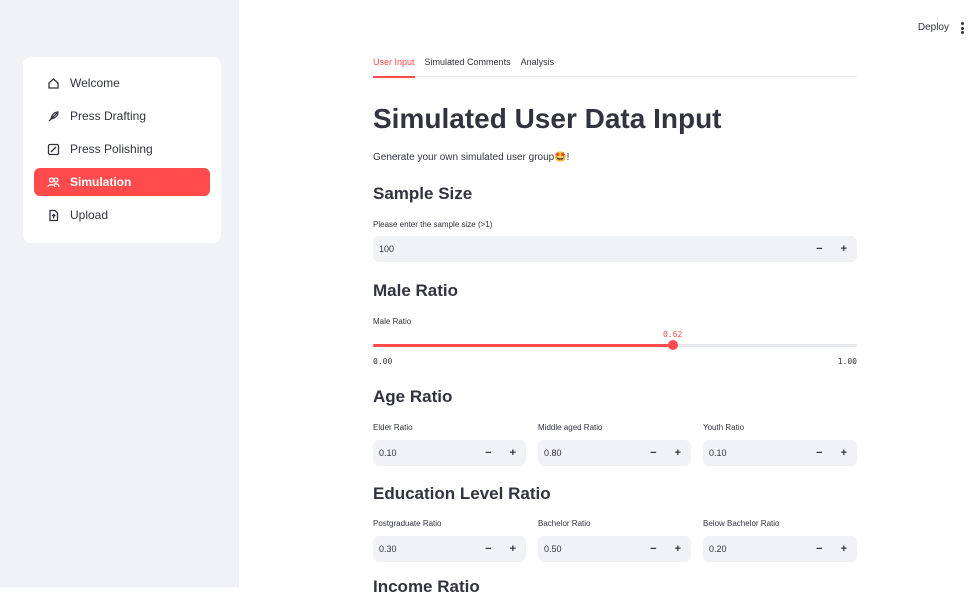 Image resolution: width=971 pixels, height=597 pixels. Describe the element at coordinates (962, 28) in the screenshot. I see `more-menu-icon` at that location.